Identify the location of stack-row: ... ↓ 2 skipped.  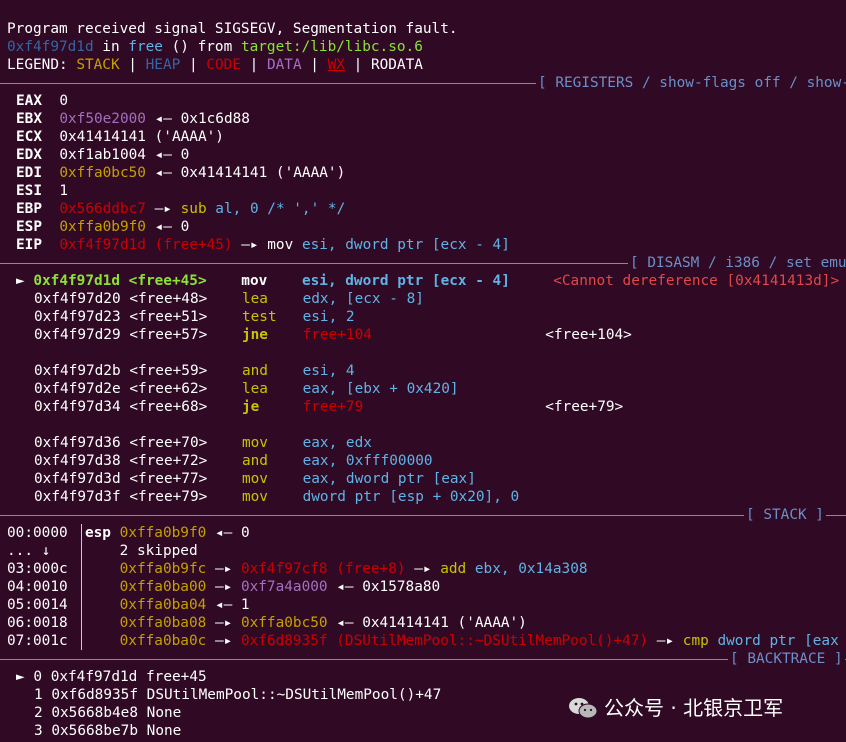
(102, 551).